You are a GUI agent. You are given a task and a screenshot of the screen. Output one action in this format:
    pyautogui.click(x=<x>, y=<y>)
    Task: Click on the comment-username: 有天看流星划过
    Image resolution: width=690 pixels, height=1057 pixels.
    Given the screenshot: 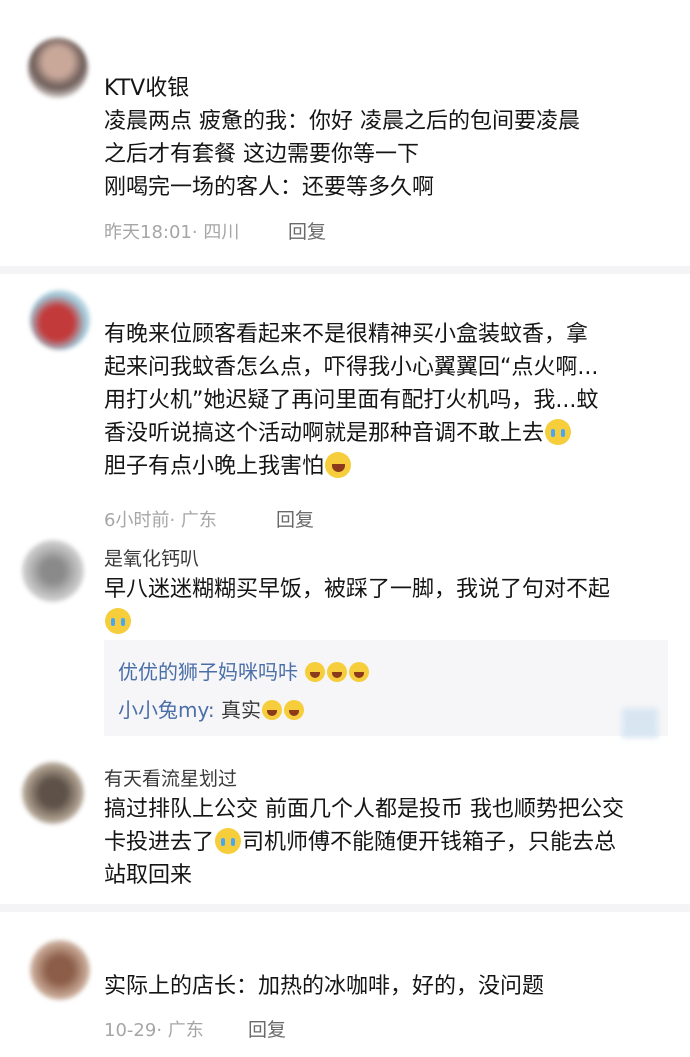 What is the action you would take?
    pyautogui.click(x=170, y=777)
    